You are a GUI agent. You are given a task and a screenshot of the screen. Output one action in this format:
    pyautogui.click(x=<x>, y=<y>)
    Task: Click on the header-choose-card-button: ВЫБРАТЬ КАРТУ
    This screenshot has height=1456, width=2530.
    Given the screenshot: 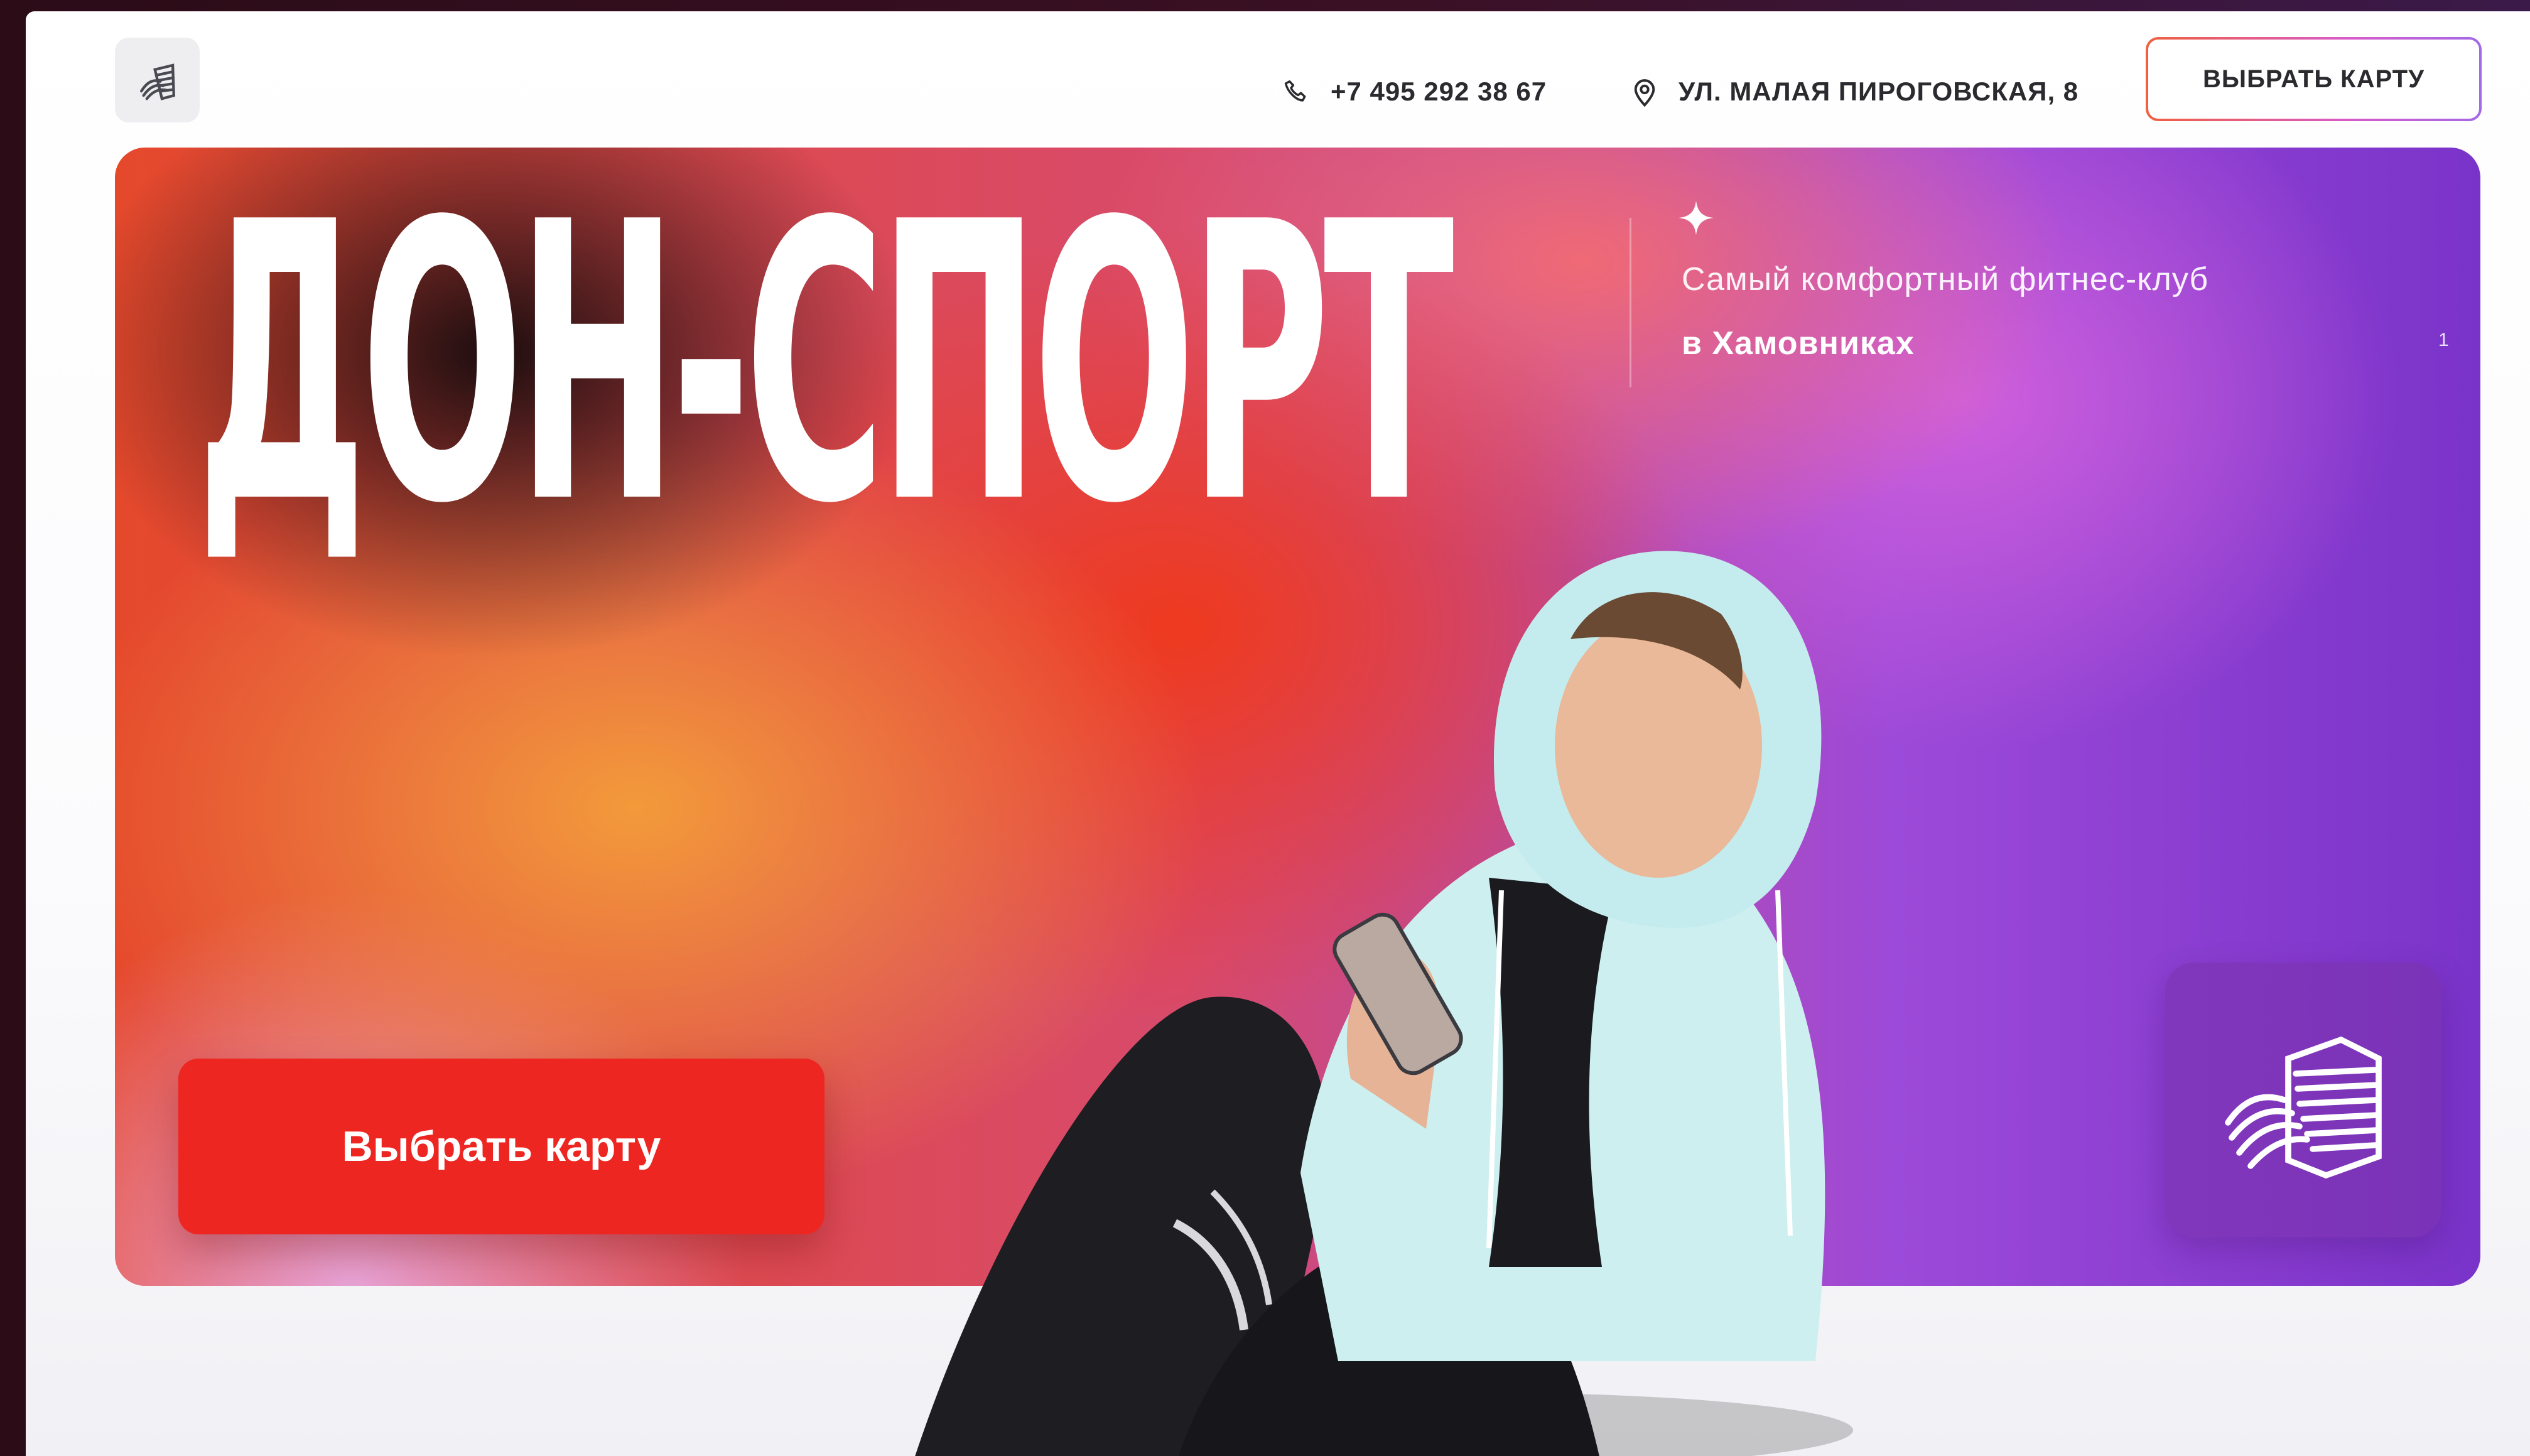 What is the action you would take?
    pyautogui.click(x=2314, y=79)
    